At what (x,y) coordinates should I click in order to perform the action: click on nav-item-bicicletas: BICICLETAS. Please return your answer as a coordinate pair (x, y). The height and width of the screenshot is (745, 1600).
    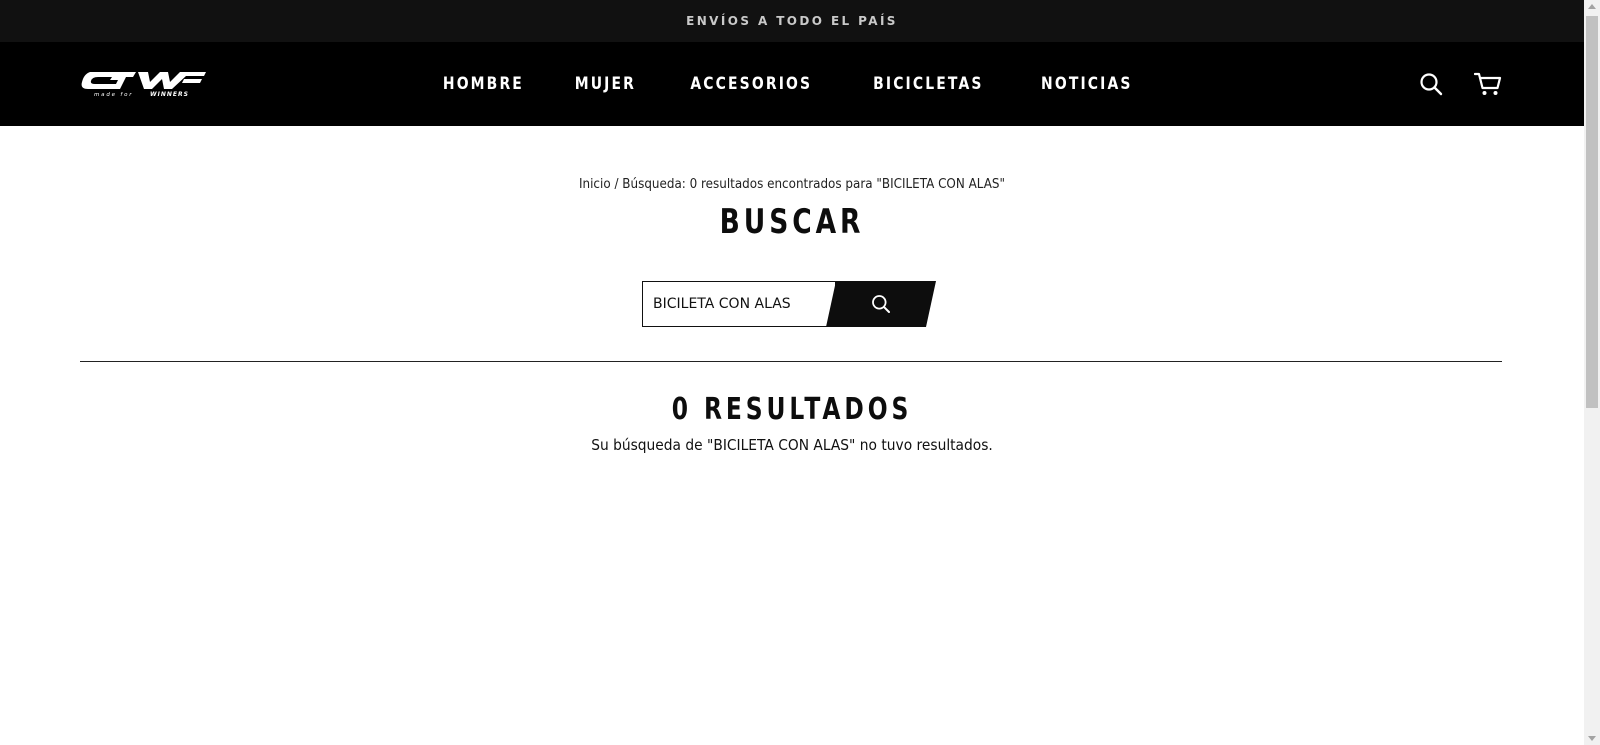
    Looking at the image, I should click on (928, 84).